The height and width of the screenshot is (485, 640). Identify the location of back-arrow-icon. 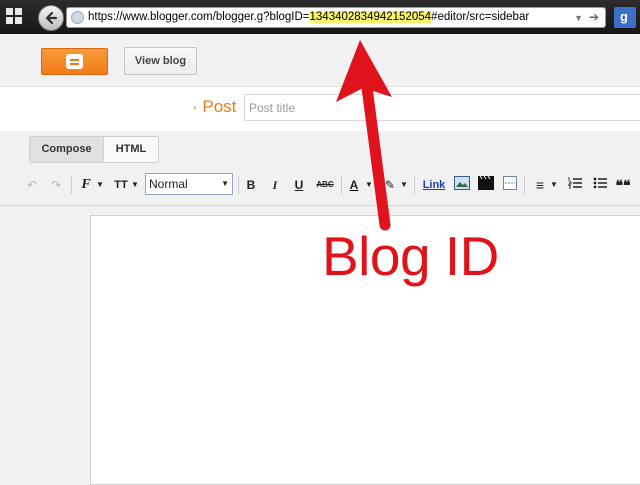
(51, 18).